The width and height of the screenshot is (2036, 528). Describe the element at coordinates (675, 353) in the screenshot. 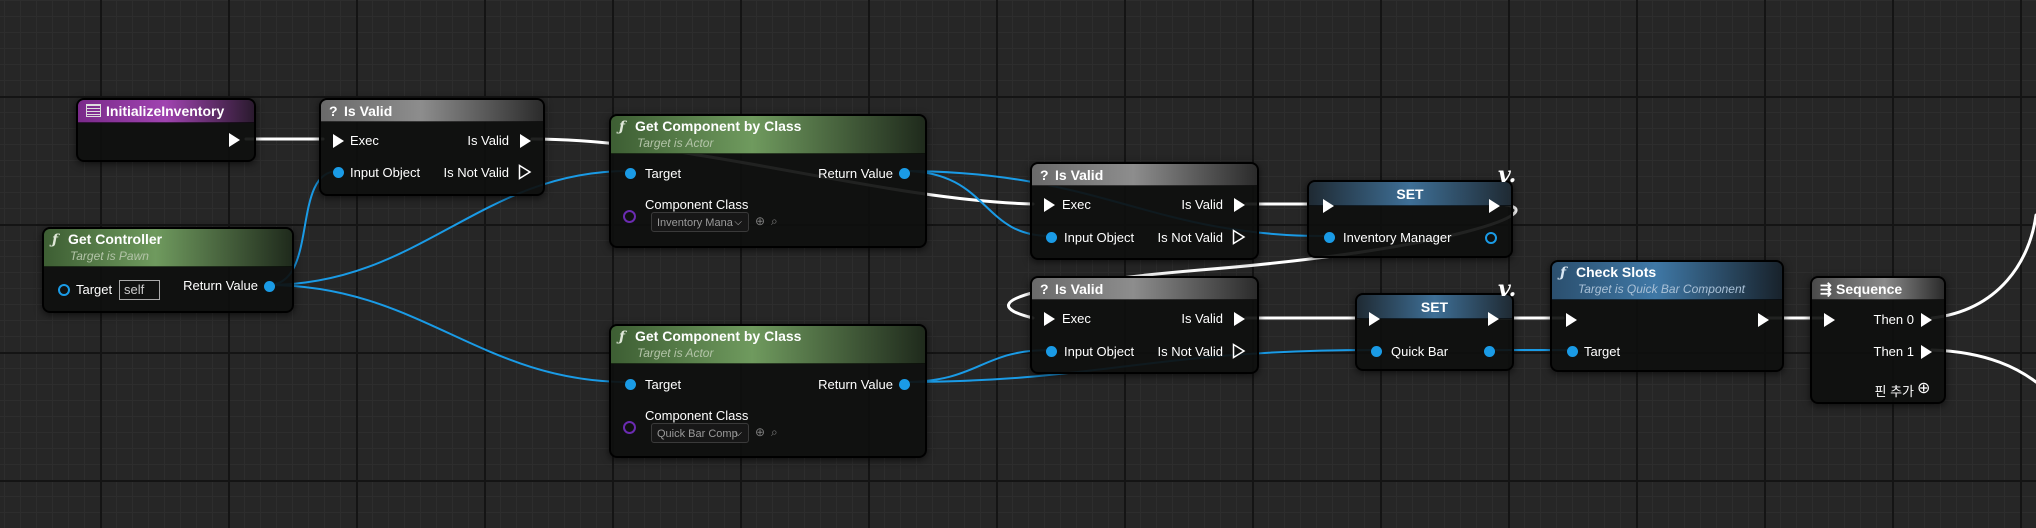

I see `node-subtitle: Target is Actor` at that location.